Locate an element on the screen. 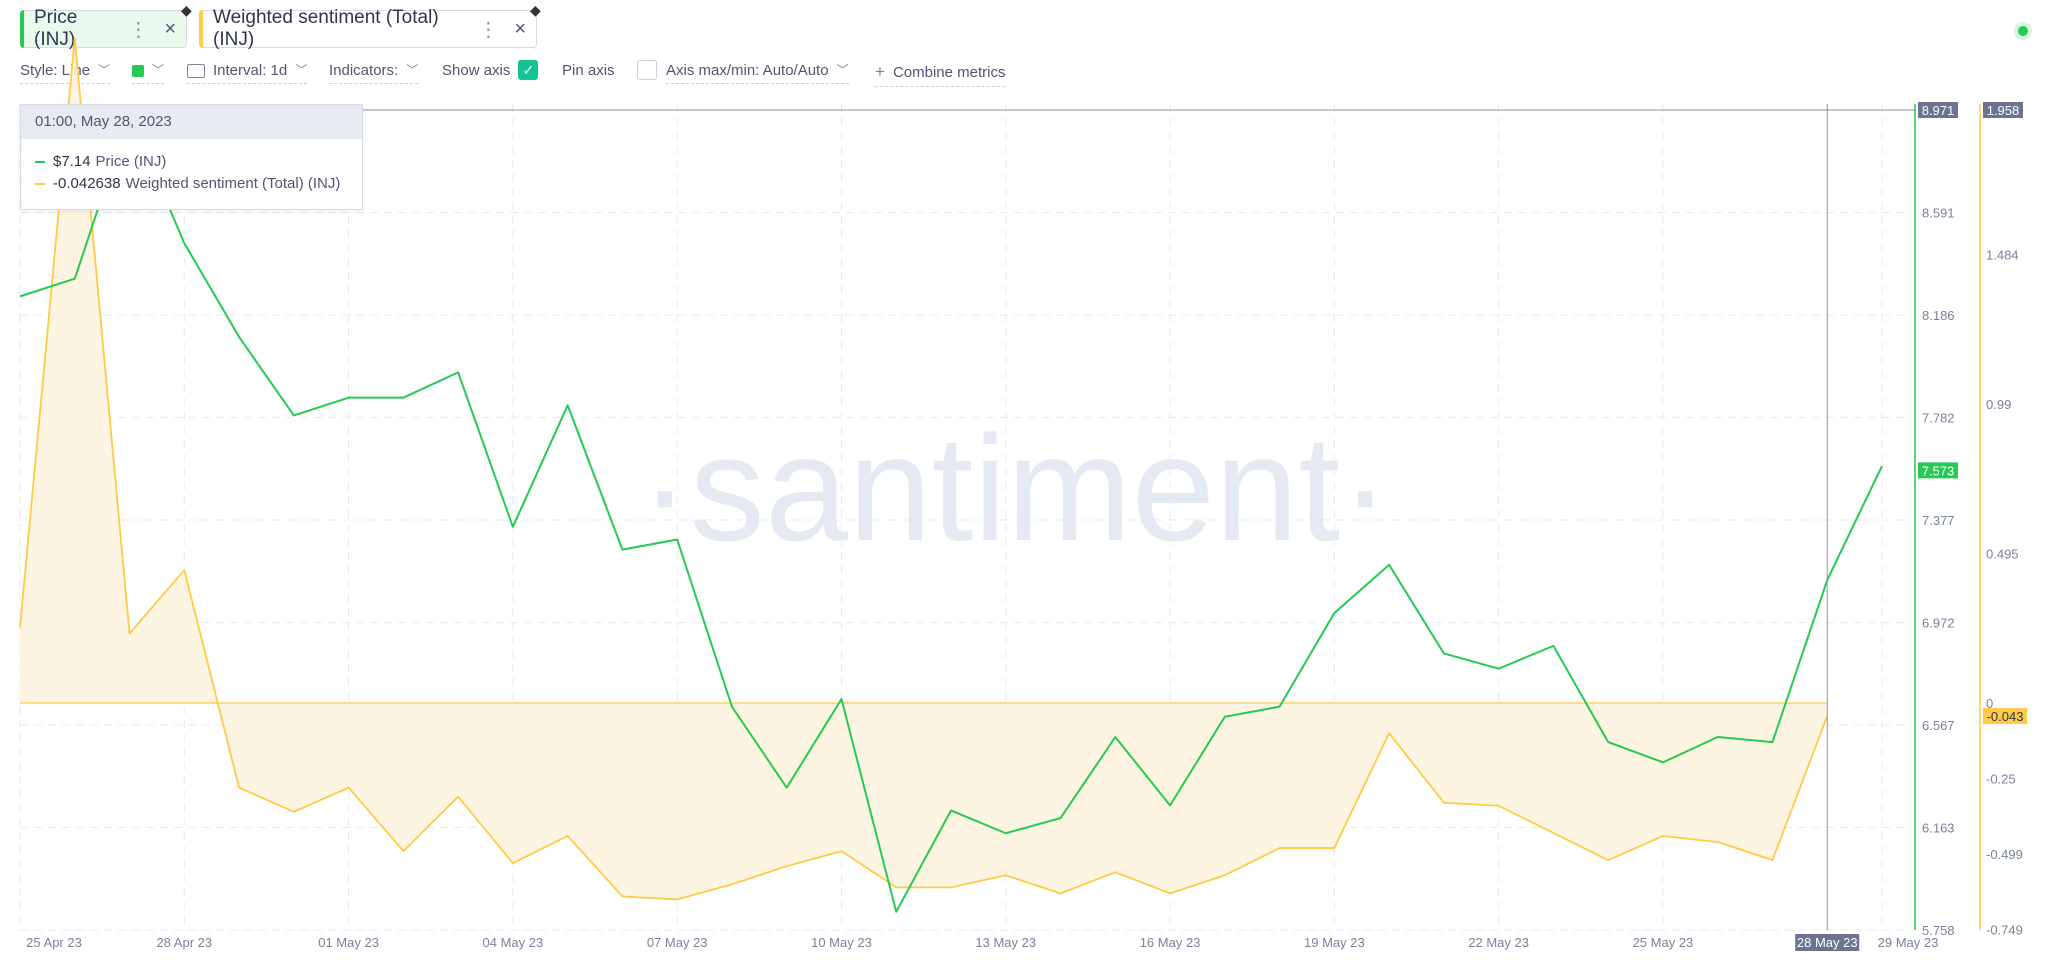 The width and height of the screenshot is (2048, 961). price-tick-label: 6.567 is located at coordinates (1938, 725).